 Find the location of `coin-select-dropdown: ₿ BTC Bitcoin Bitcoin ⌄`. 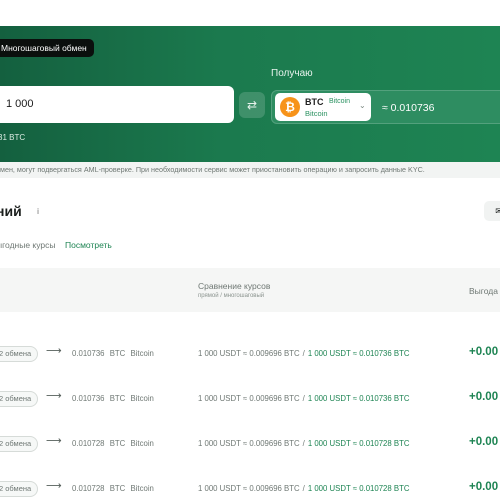

coin-select-dropdown: ₿ BTC Bitcoin Bitcoin ⌄ is located at coordinates (323, 107).